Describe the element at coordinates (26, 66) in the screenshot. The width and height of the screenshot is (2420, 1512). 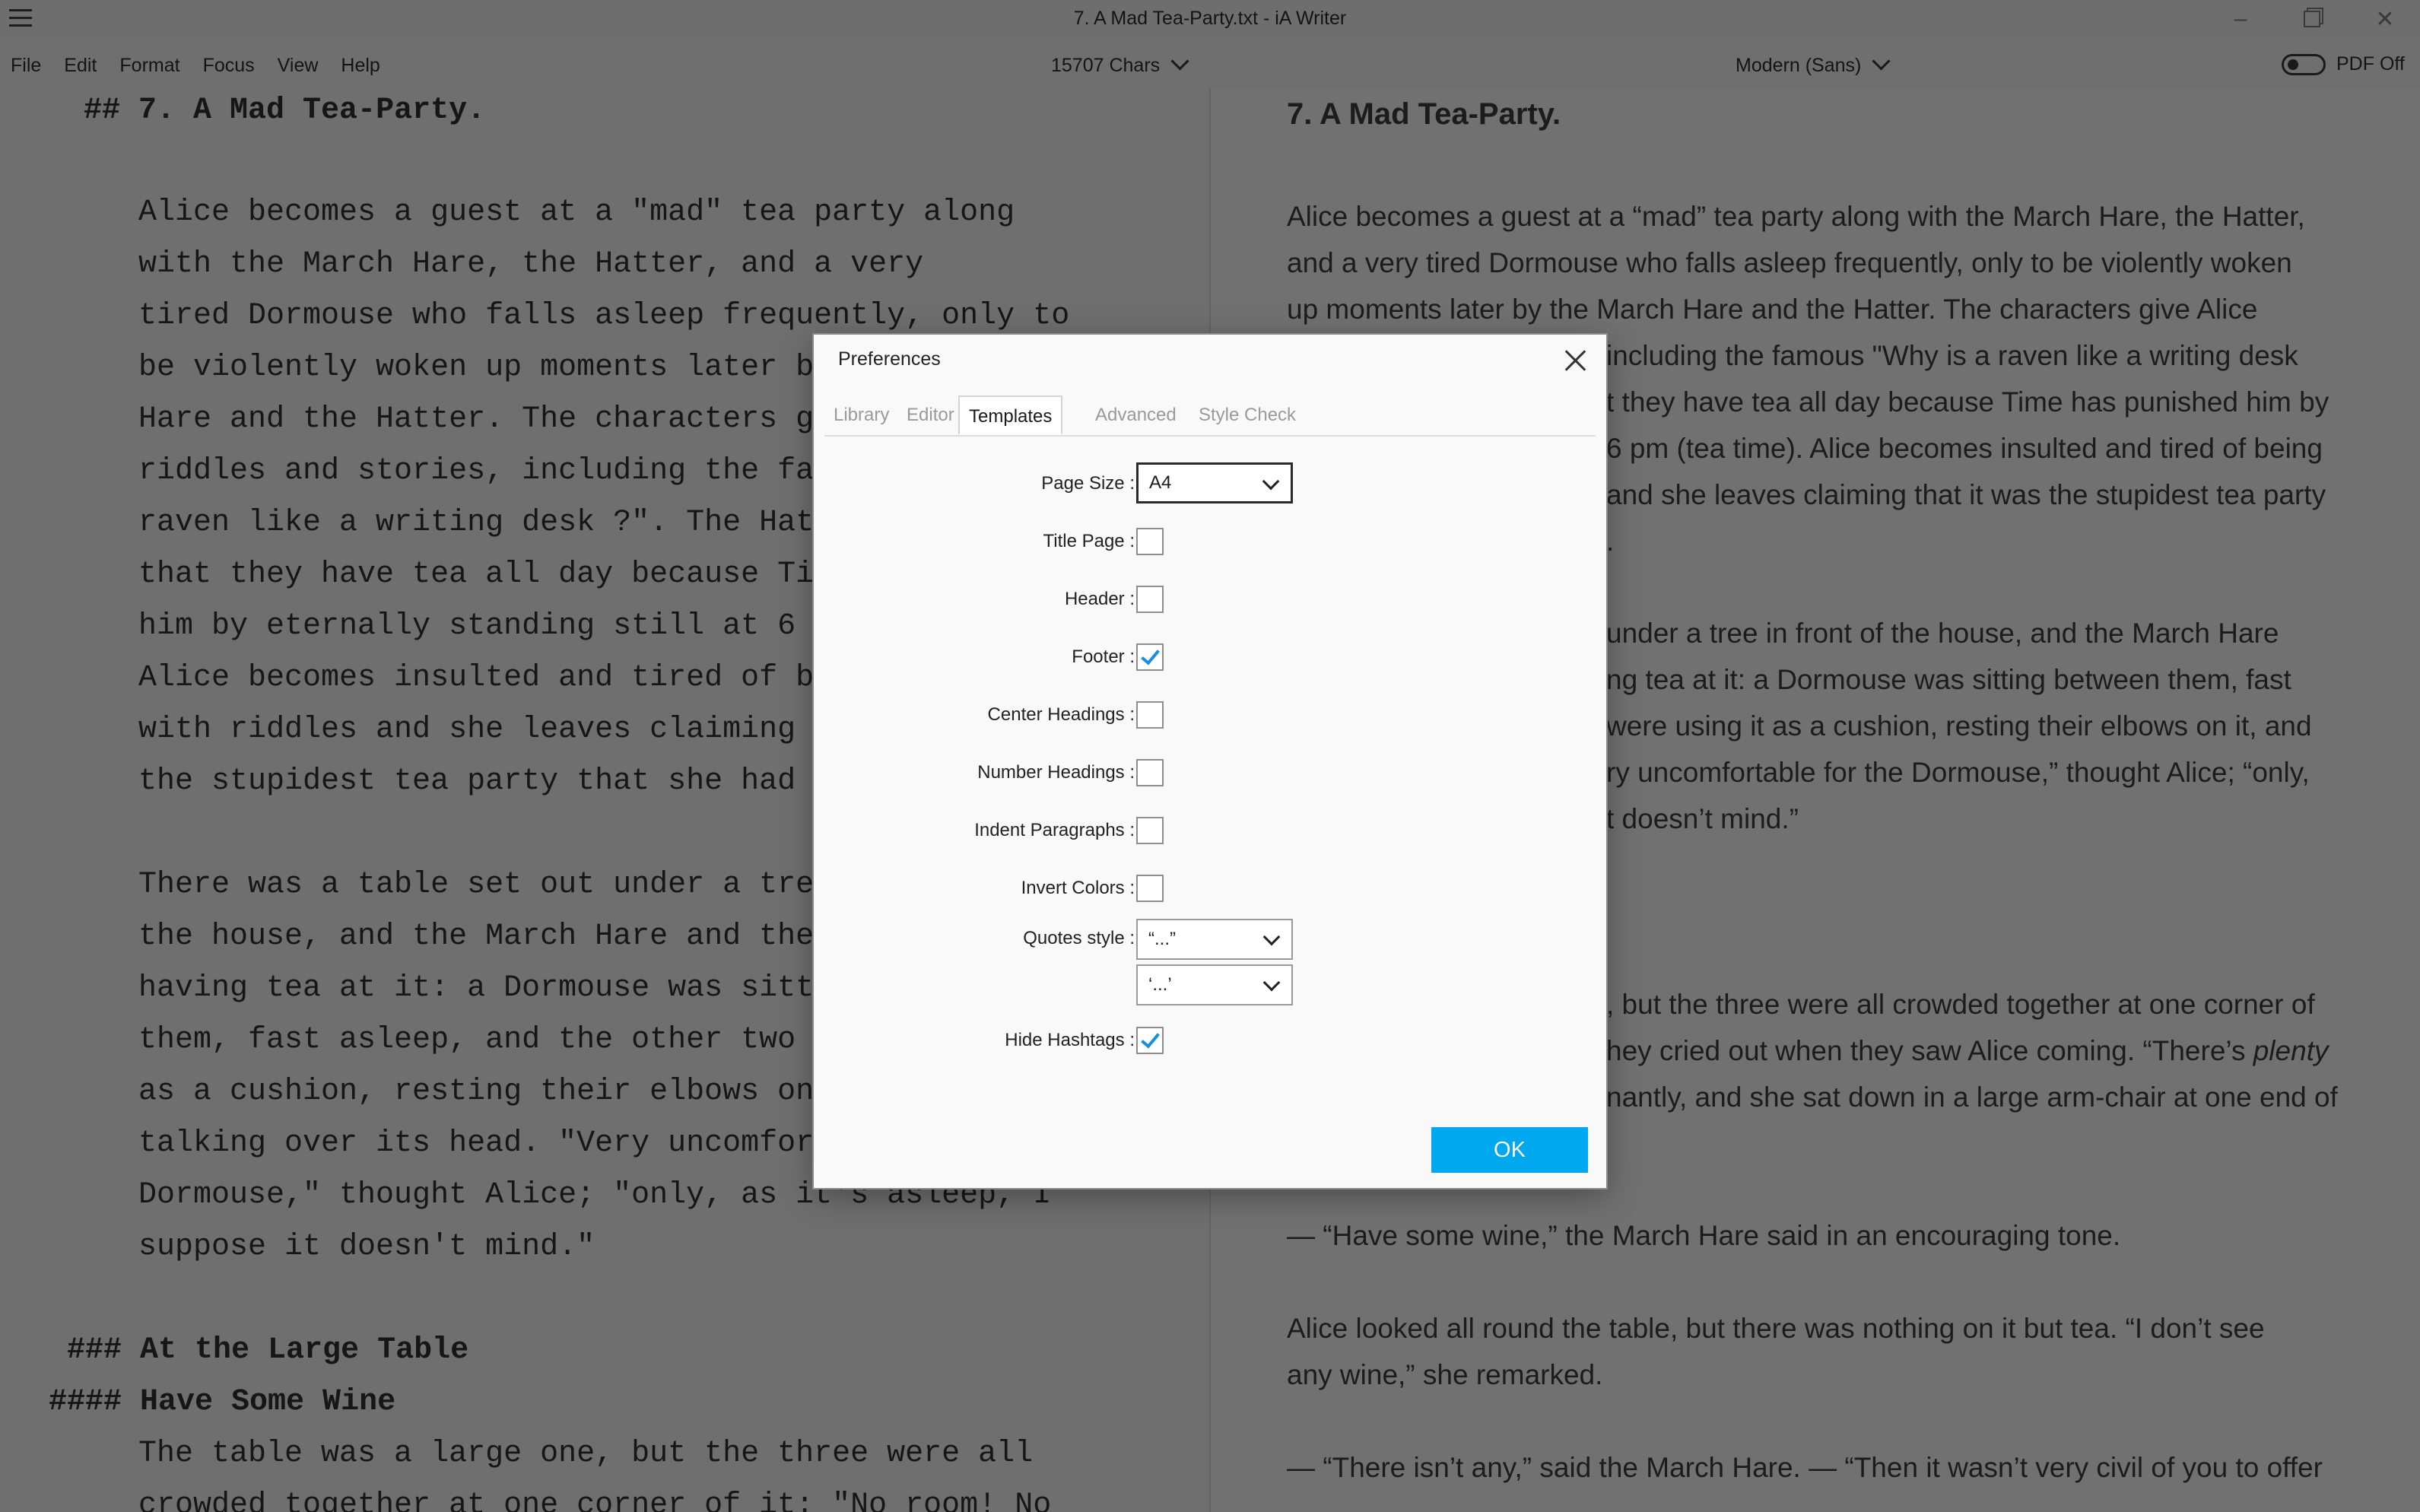
I see `menu-file: File` at that location.